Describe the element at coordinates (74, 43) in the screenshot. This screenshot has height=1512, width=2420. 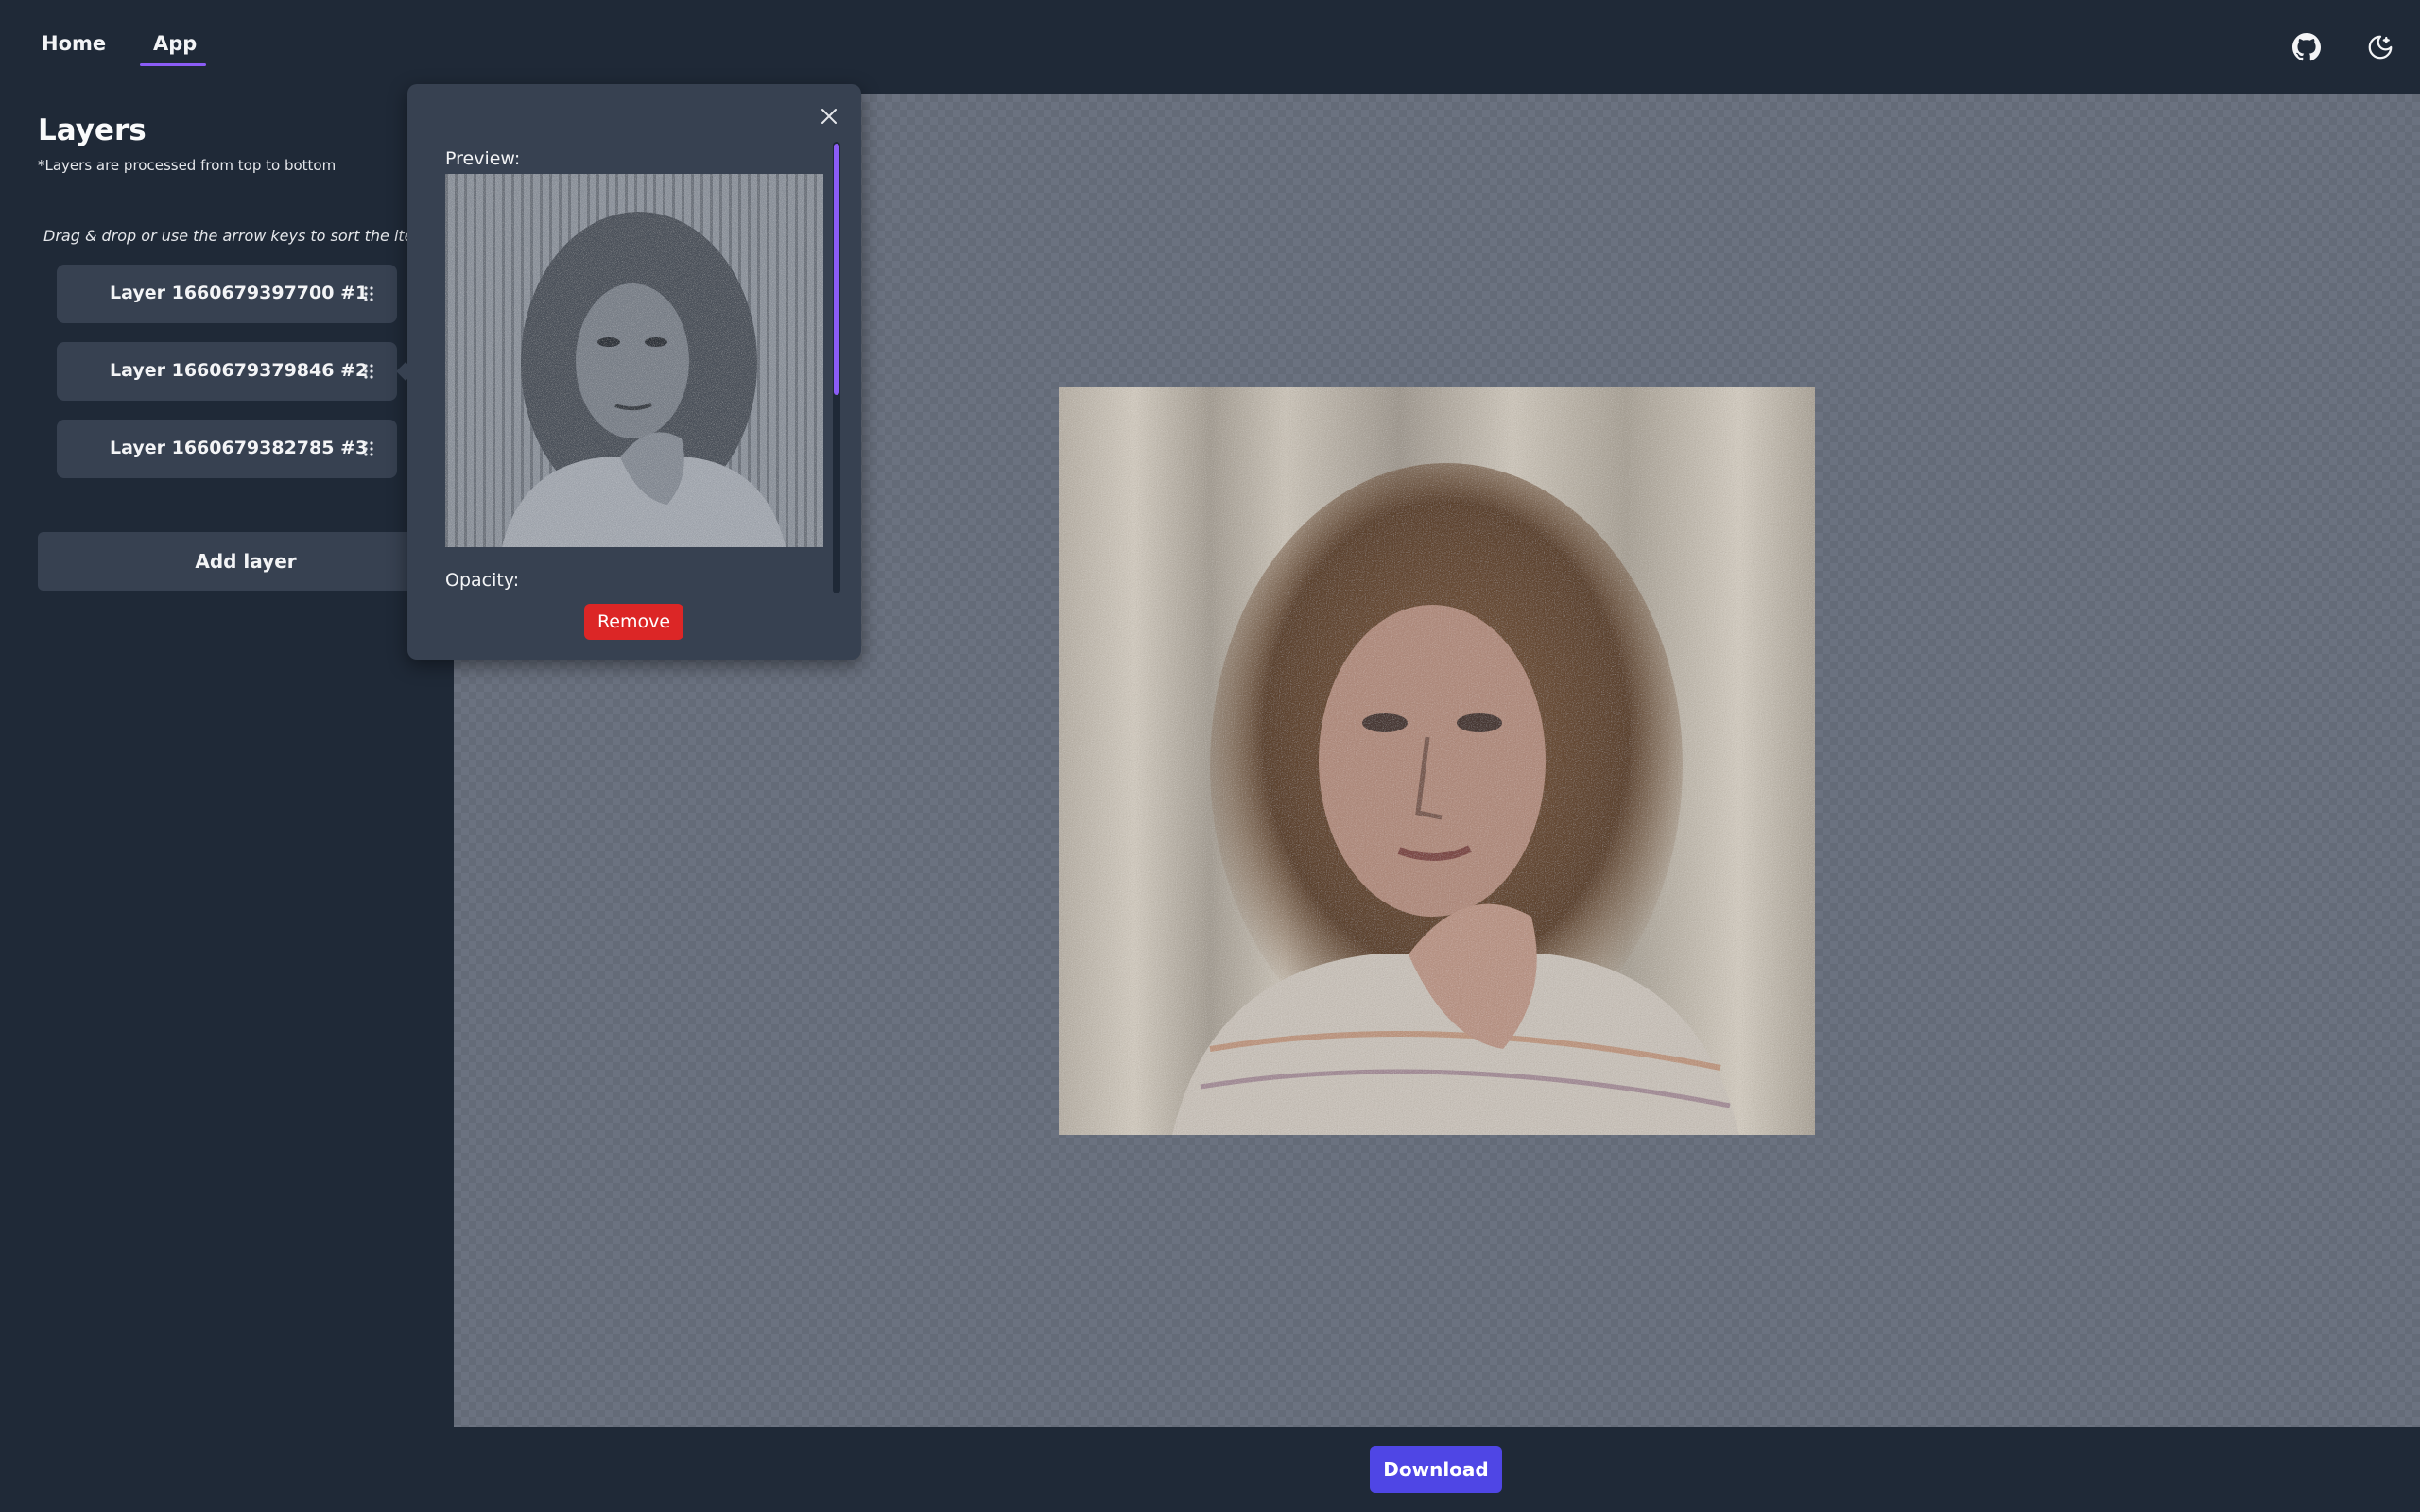
I see `nav-home-link: Home` at that location.